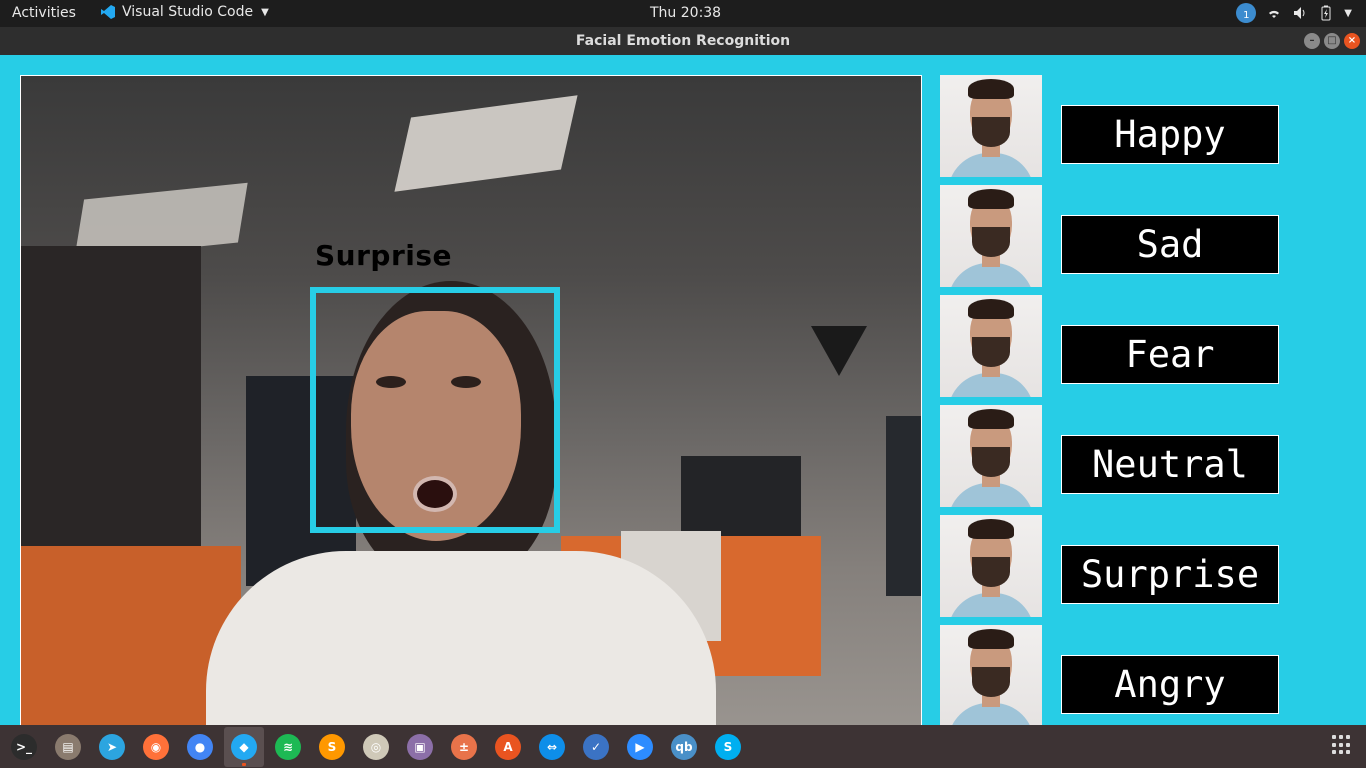 Image resolution: width=1366 pixels, height=768 pixels. I want to click on dock-item-tasks: ✓, so click(596, 747).